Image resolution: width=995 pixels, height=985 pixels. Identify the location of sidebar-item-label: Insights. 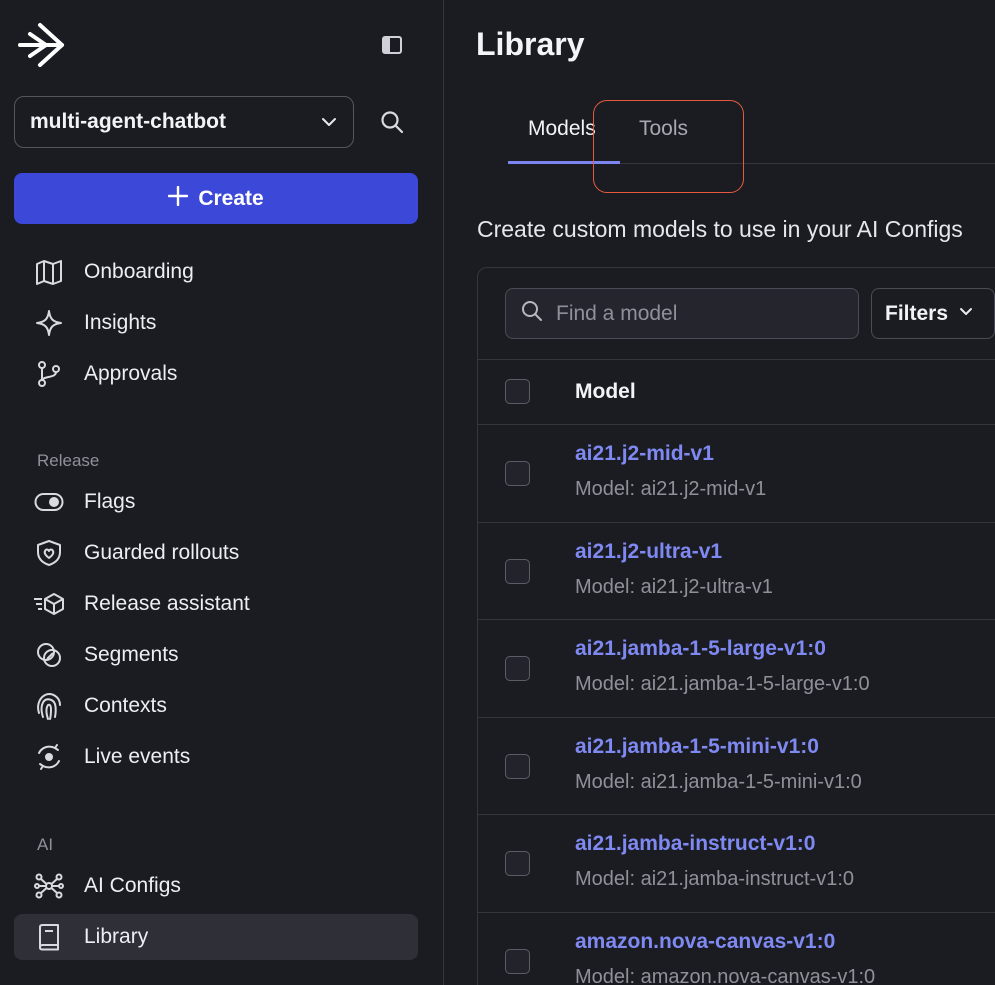
(120, 322).